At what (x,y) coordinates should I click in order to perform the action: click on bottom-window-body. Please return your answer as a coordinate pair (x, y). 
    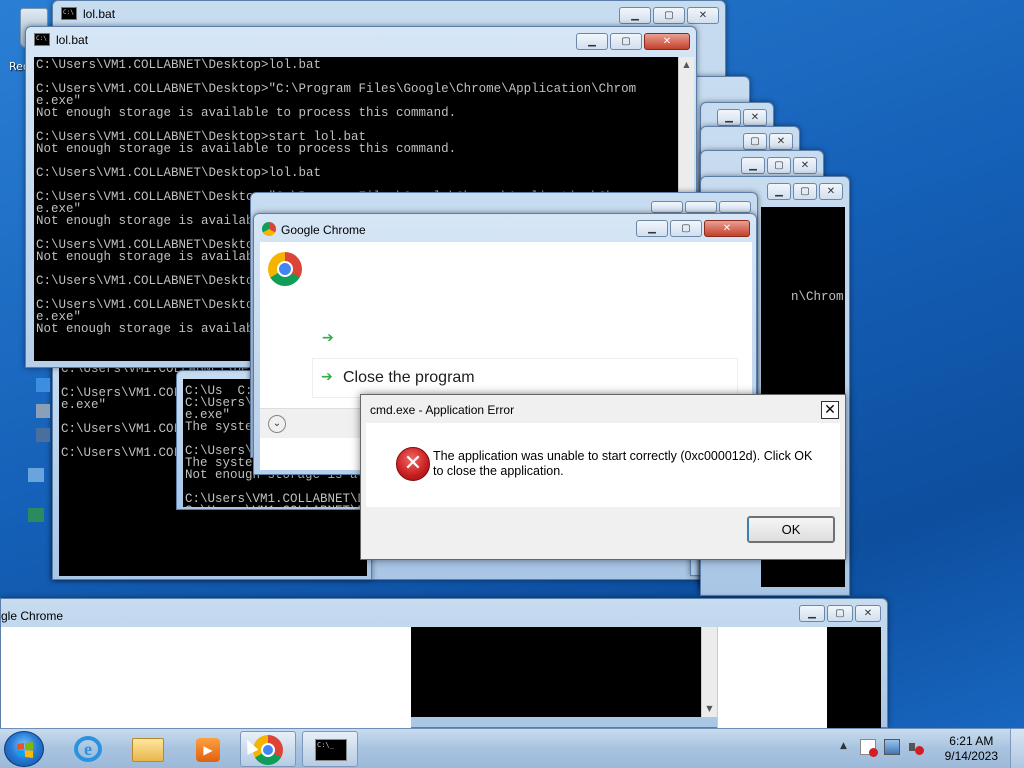
    Looking at the image, I should click on (772, 678).